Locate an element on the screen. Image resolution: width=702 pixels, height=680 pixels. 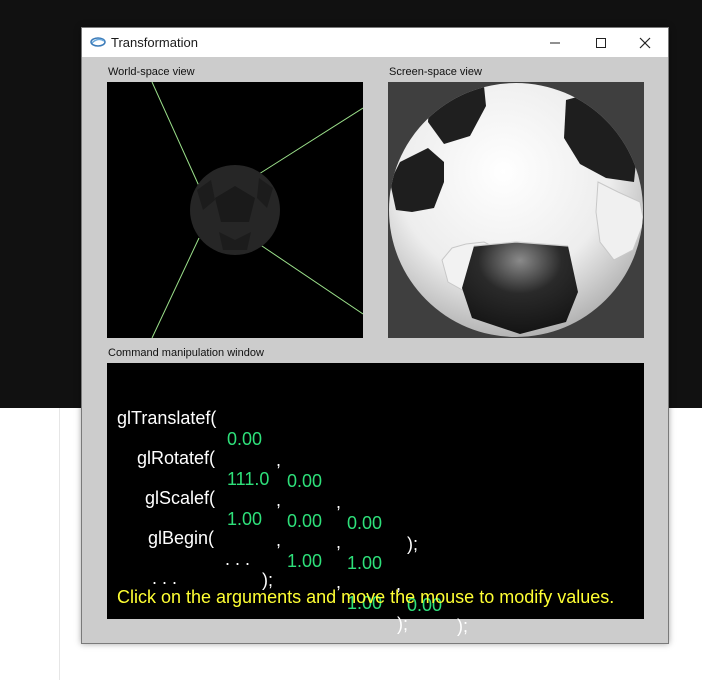
rotate-arg-x: 0.00 is located at coordinates (304, 521).